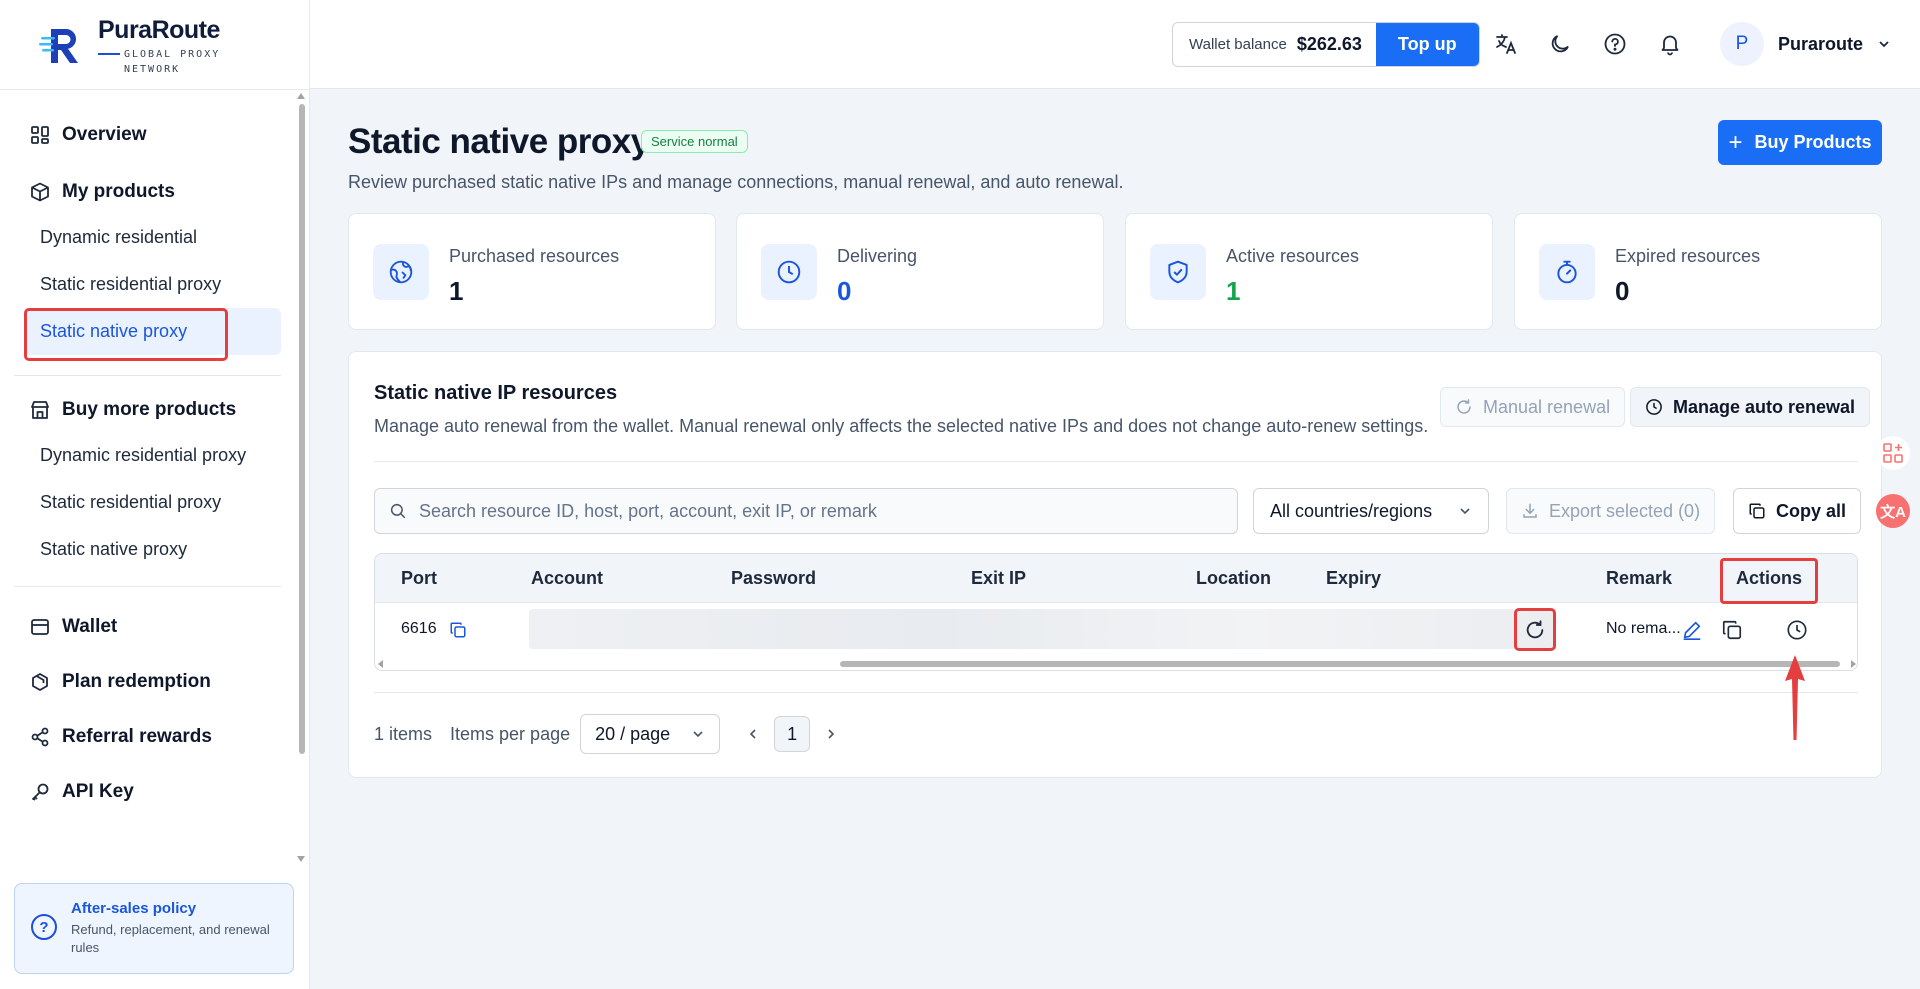  Describe the element at coordinates (567, 578) in the screenshot. I see `column-account: Account` at that location.